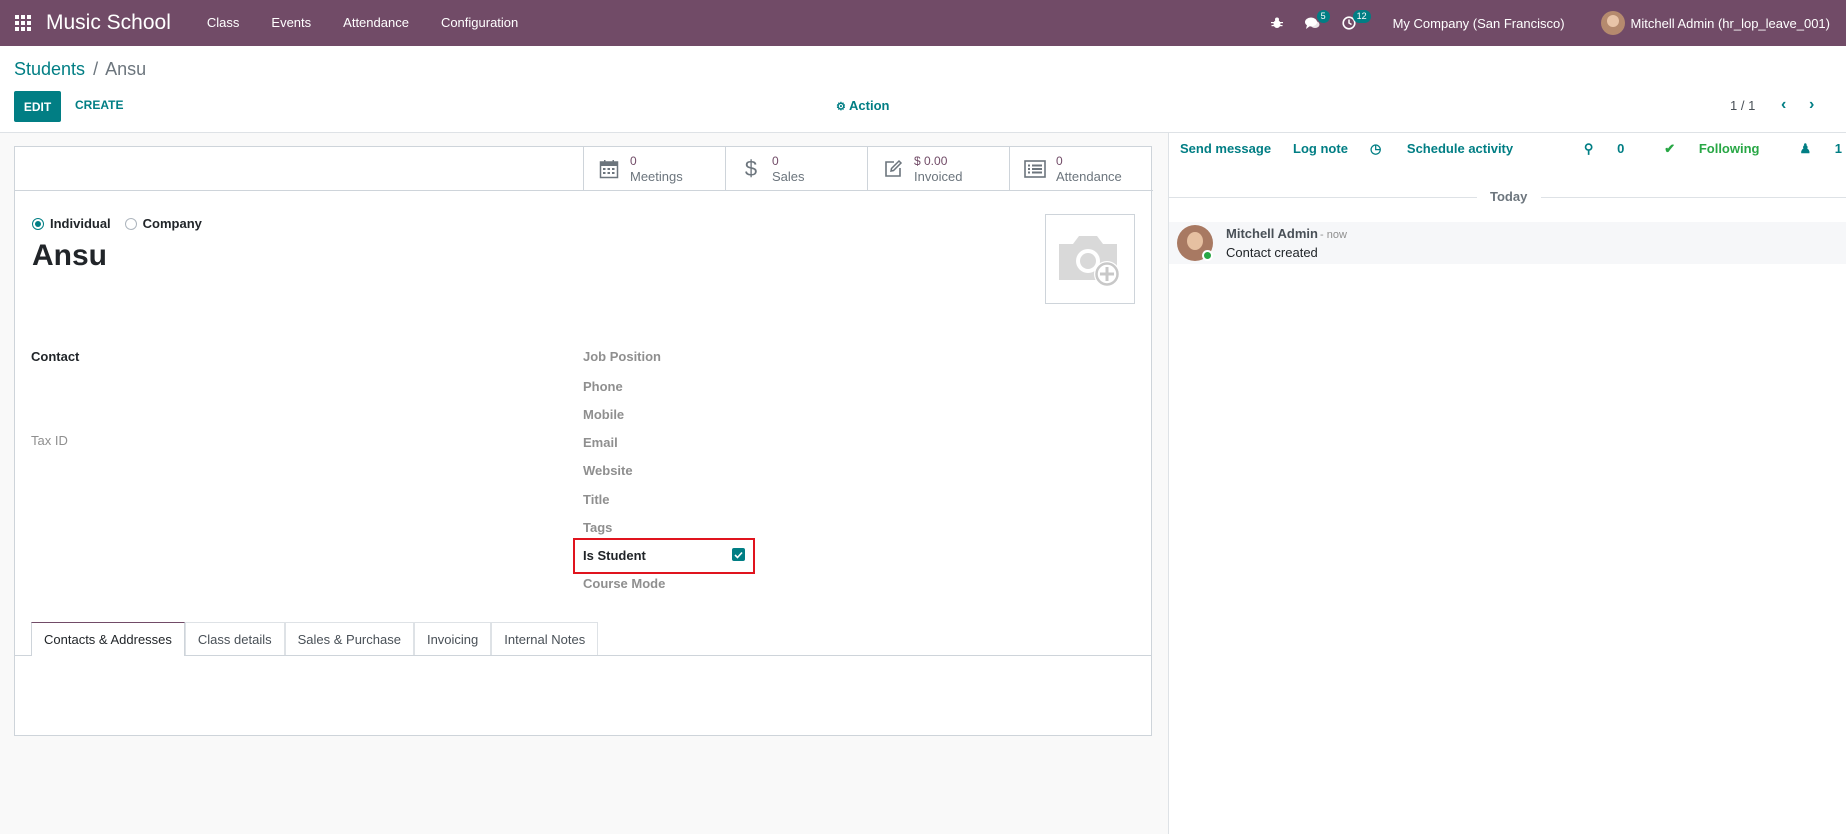 Image resolution: width=1846 pixels, height=834 pixels. What do you see at coordinates (1811, 105) in the screenshot?
I see `pager-next-icon: ›` at bounding box center [1811, 105].